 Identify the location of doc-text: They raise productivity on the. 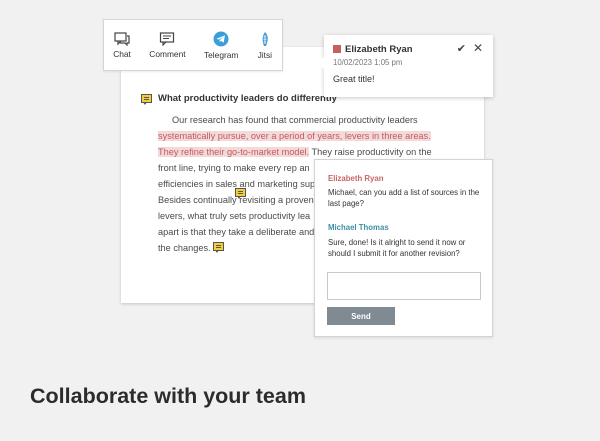
(370, 152).